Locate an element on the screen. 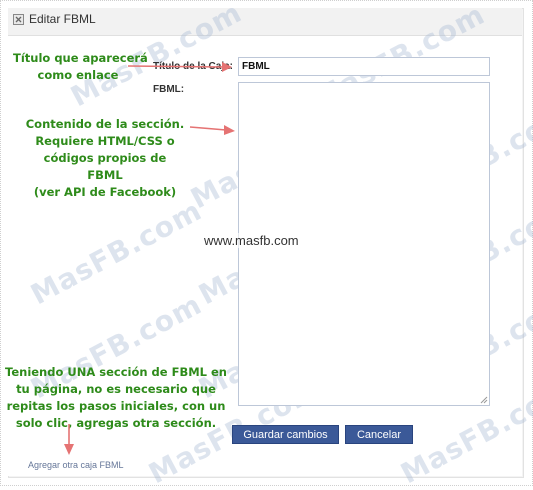 The height and width of the screenshot is (490, 533). arrow-to-fbml-icon is located at coordinates (212, 130).